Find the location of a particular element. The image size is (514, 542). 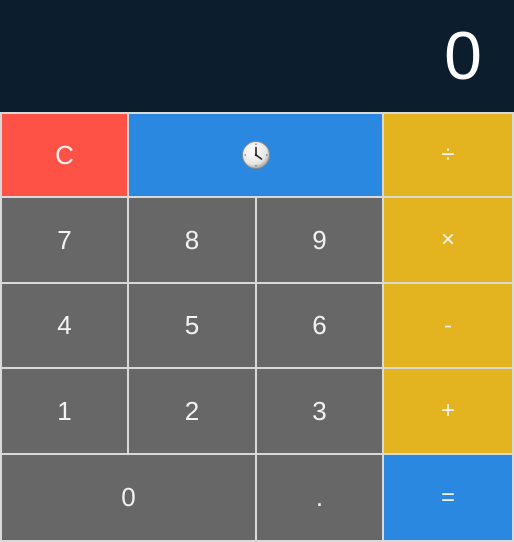

zero-label: 0 is located at coordinates (128, 497).